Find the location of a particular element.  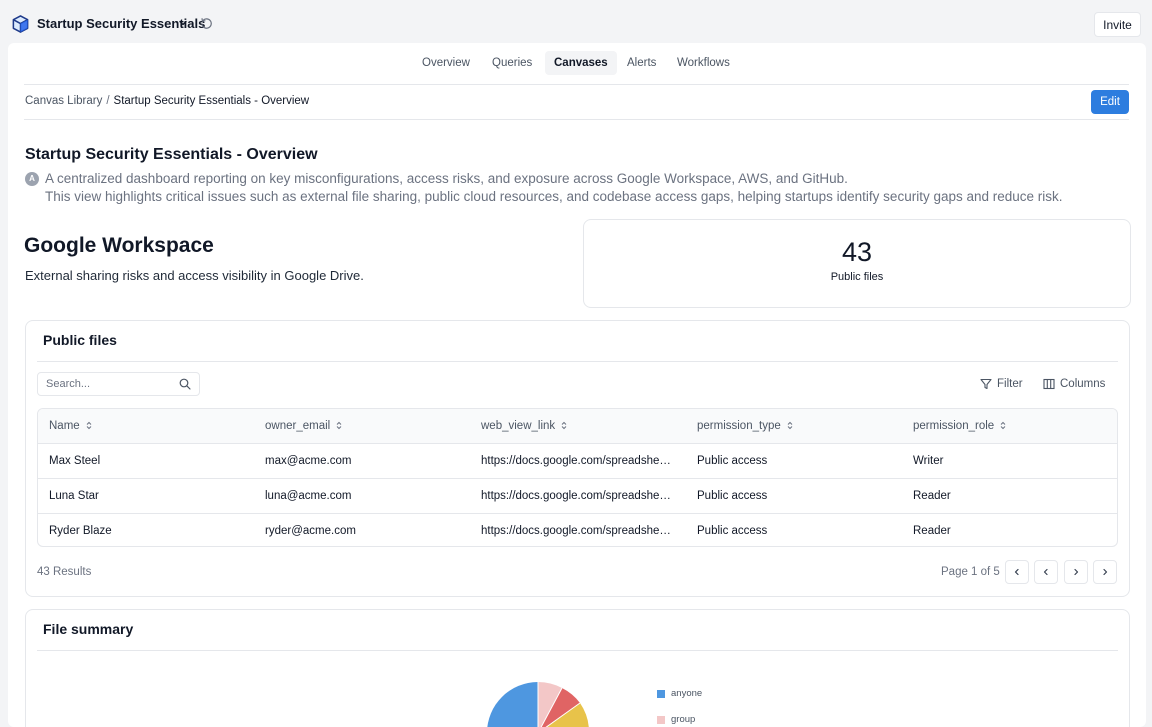

stat-label: Public files is located at coordinates (857, 277).